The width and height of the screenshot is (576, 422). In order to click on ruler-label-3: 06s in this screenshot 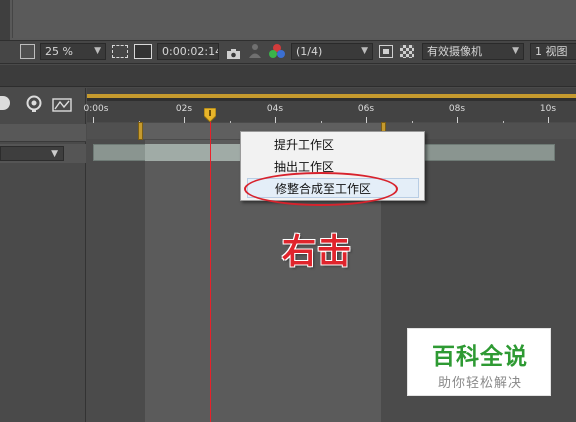, I will do `click(366, 109)`.